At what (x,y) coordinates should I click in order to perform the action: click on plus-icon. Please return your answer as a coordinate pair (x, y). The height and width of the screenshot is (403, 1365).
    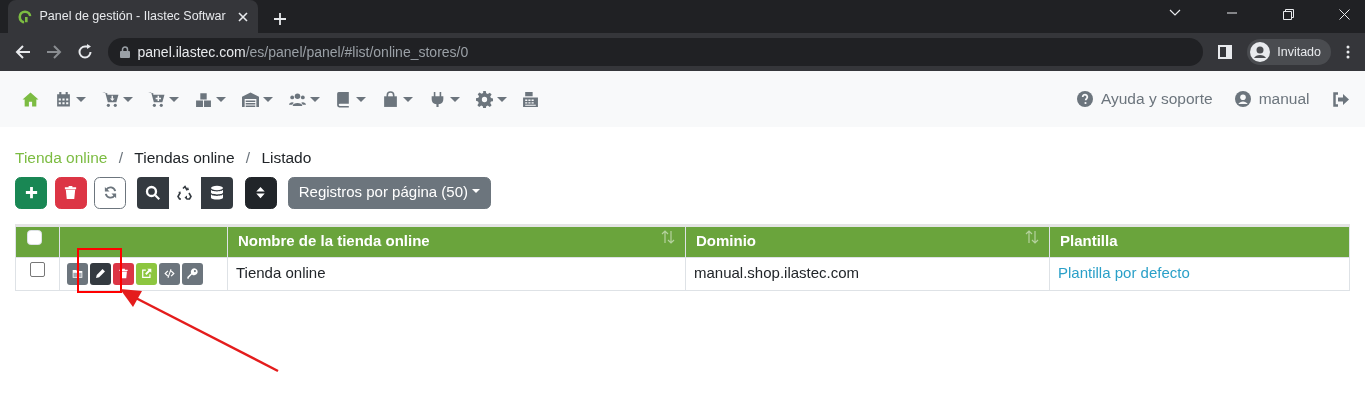
    Looking at the image, I should click on (31, 192).